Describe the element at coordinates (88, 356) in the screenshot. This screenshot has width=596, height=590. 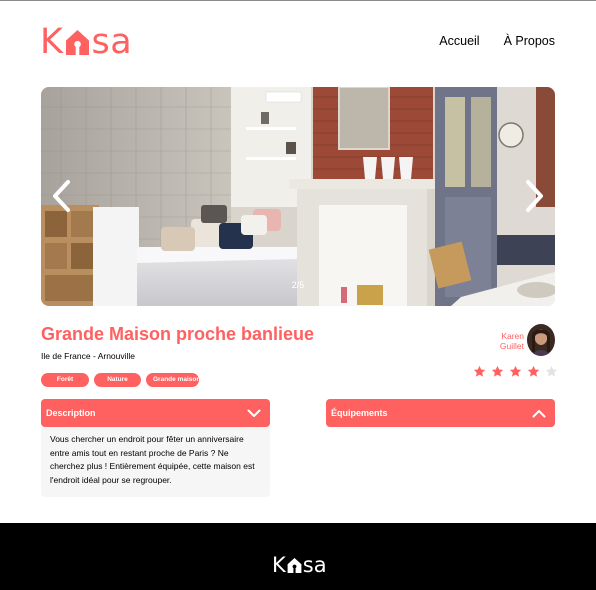
I see `listing-location: Ile de France - Arnouville` at that location.